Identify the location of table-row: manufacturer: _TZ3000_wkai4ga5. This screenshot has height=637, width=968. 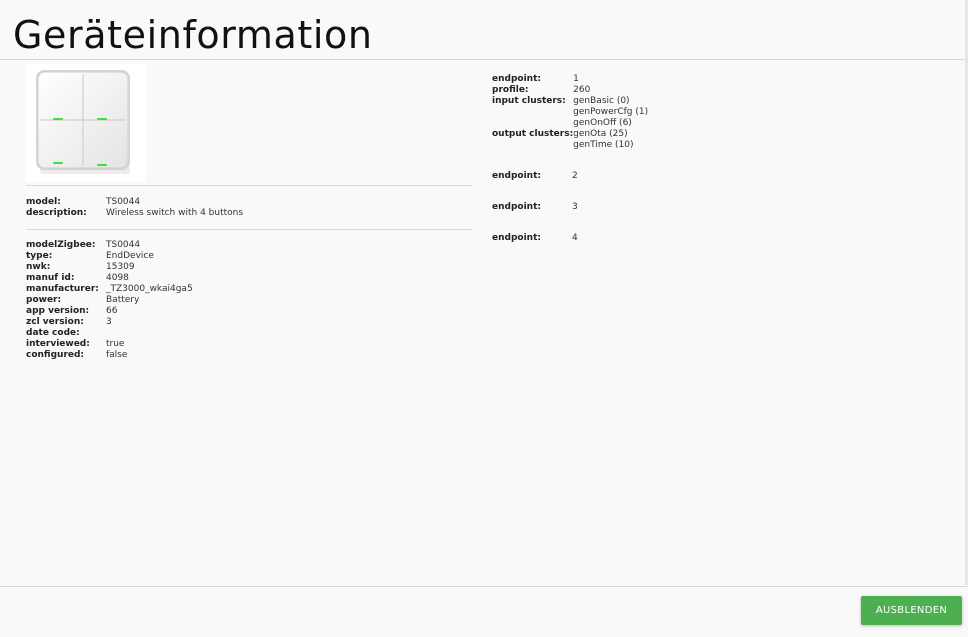
(109, 289).